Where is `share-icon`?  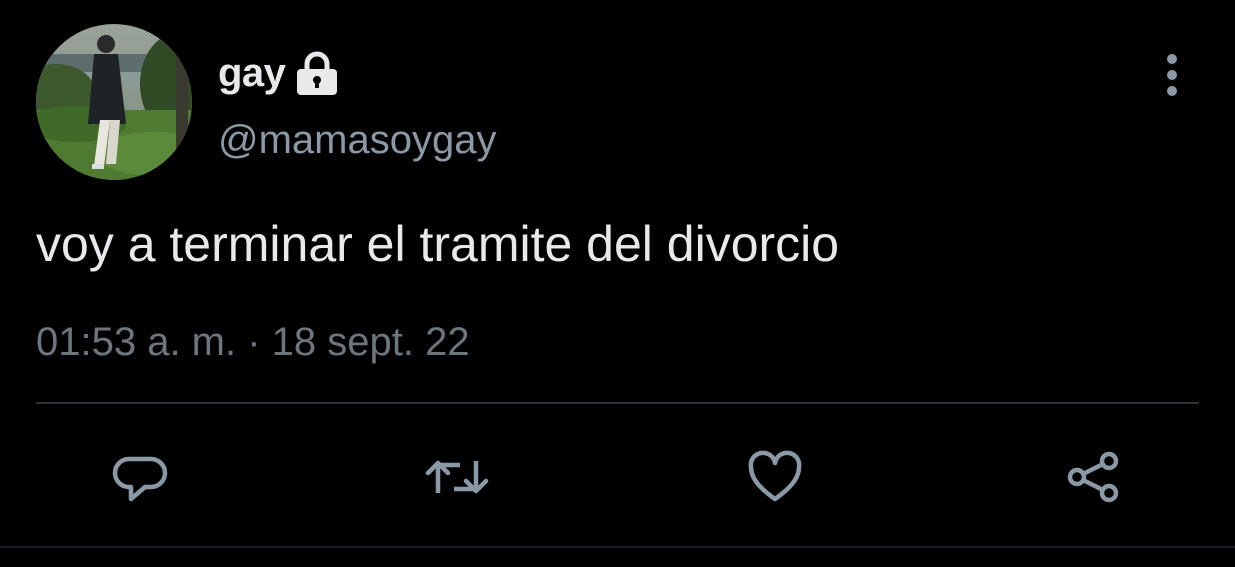
share-icon is located at coordinates (1093, 477).